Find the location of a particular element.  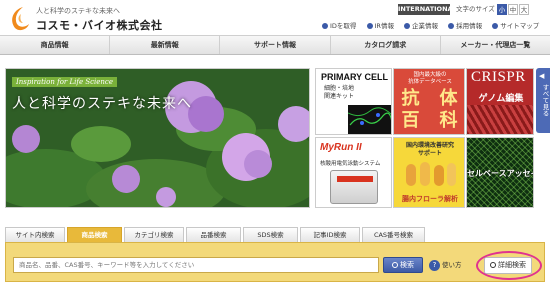

banner-line: 細胞・培地 is located at coordinates (339, 88).